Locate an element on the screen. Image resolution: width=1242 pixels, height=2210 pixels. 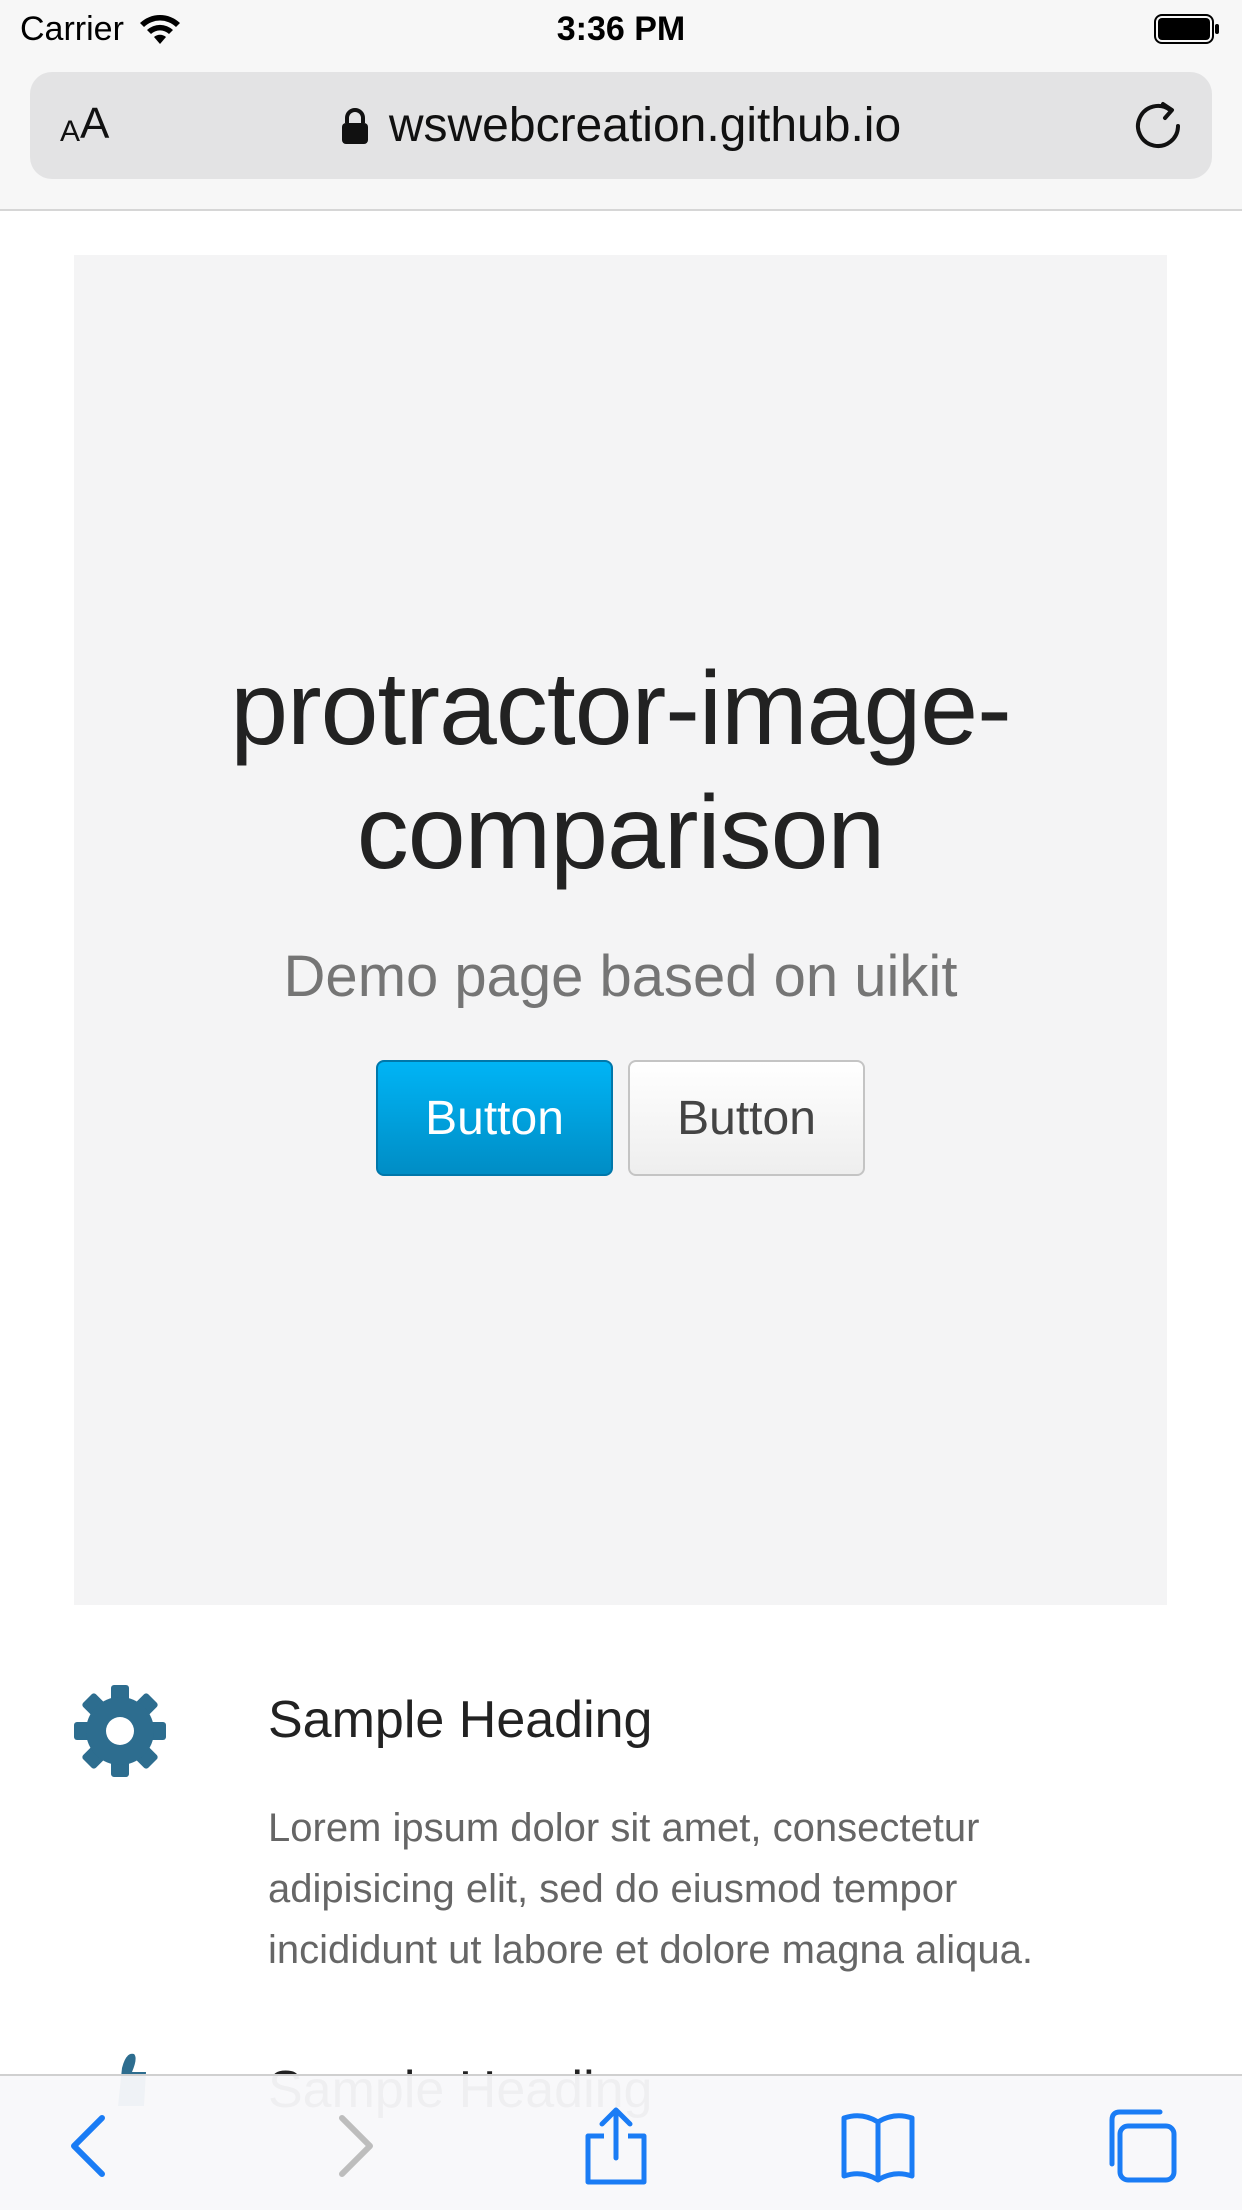
gear-icon is located at coordinates (120, 1731).